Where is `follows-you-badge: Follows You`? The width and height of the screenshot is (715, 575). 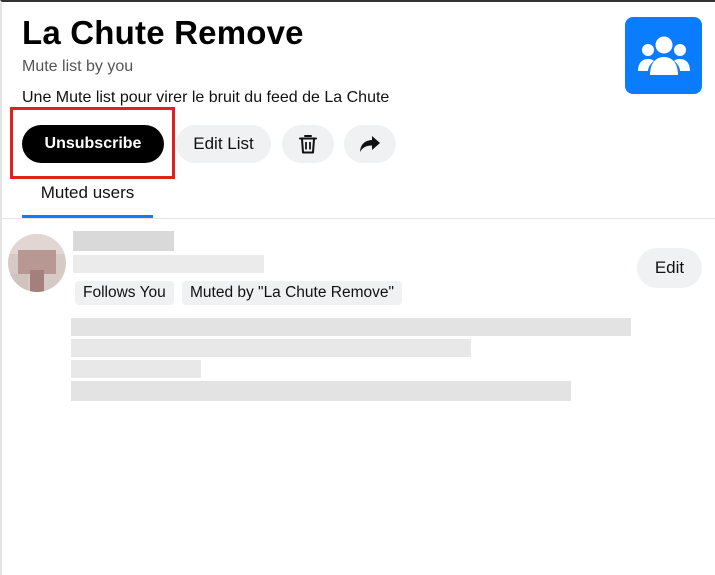 follows-you-badge: Follows You is located at coordinates (124, 293).